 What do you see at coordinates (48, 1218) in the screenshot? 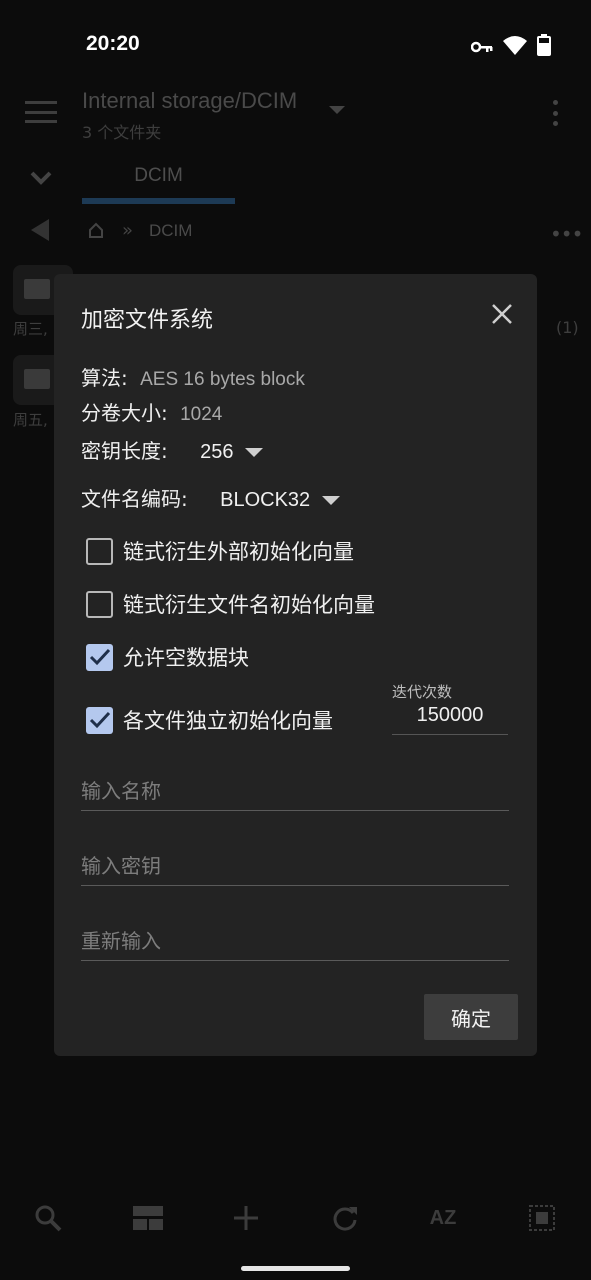
I see `search-icon` at bounding box center [48, 1218].